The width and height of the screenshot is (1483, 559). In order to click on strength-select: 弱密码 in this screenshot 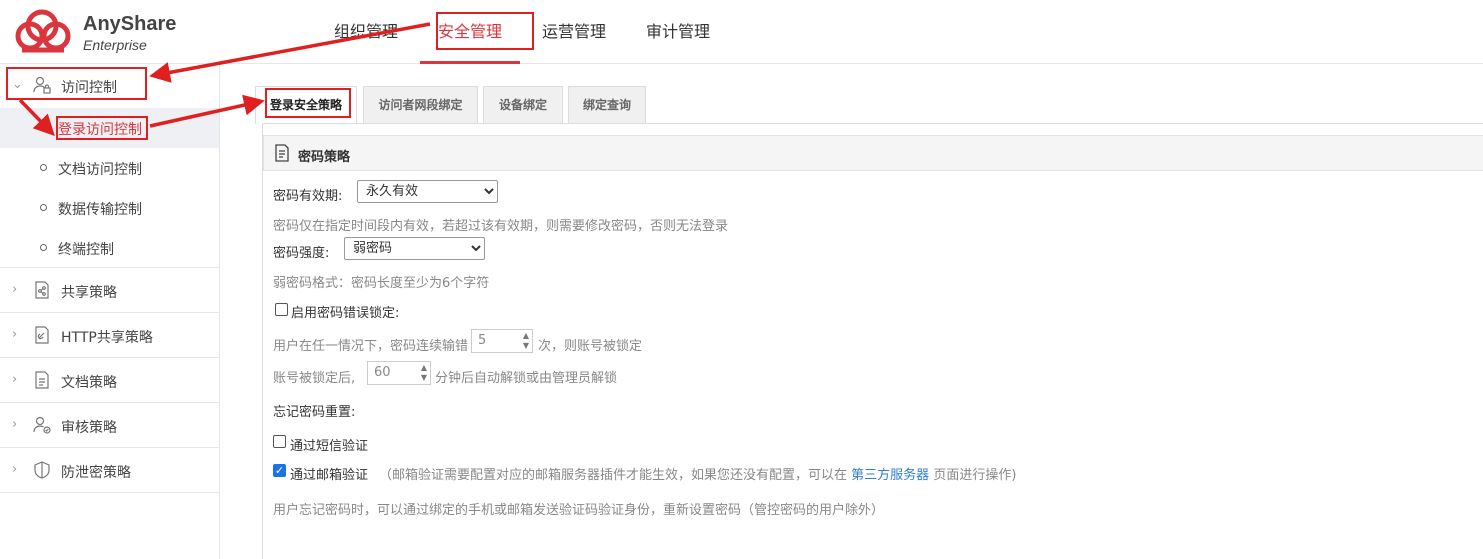, I will do `click(414, 248)`.